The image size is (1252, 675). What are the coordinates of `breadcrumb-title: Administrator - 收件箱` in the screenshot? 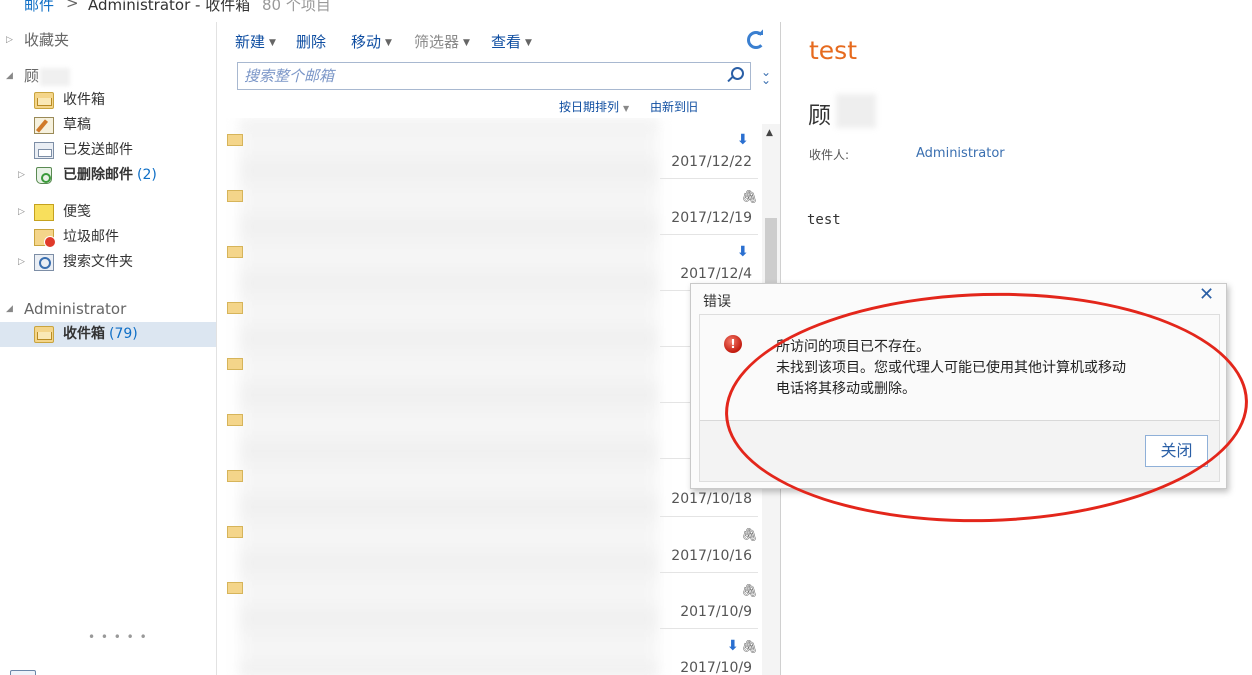 It's located at (169, 7).